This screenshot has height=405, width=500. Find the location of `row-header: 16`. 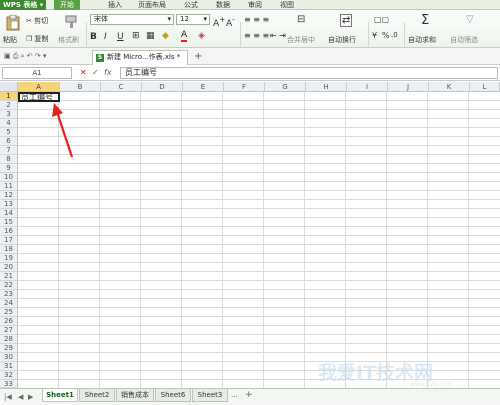

row-header: 16 is located at coordinates (9, 231).